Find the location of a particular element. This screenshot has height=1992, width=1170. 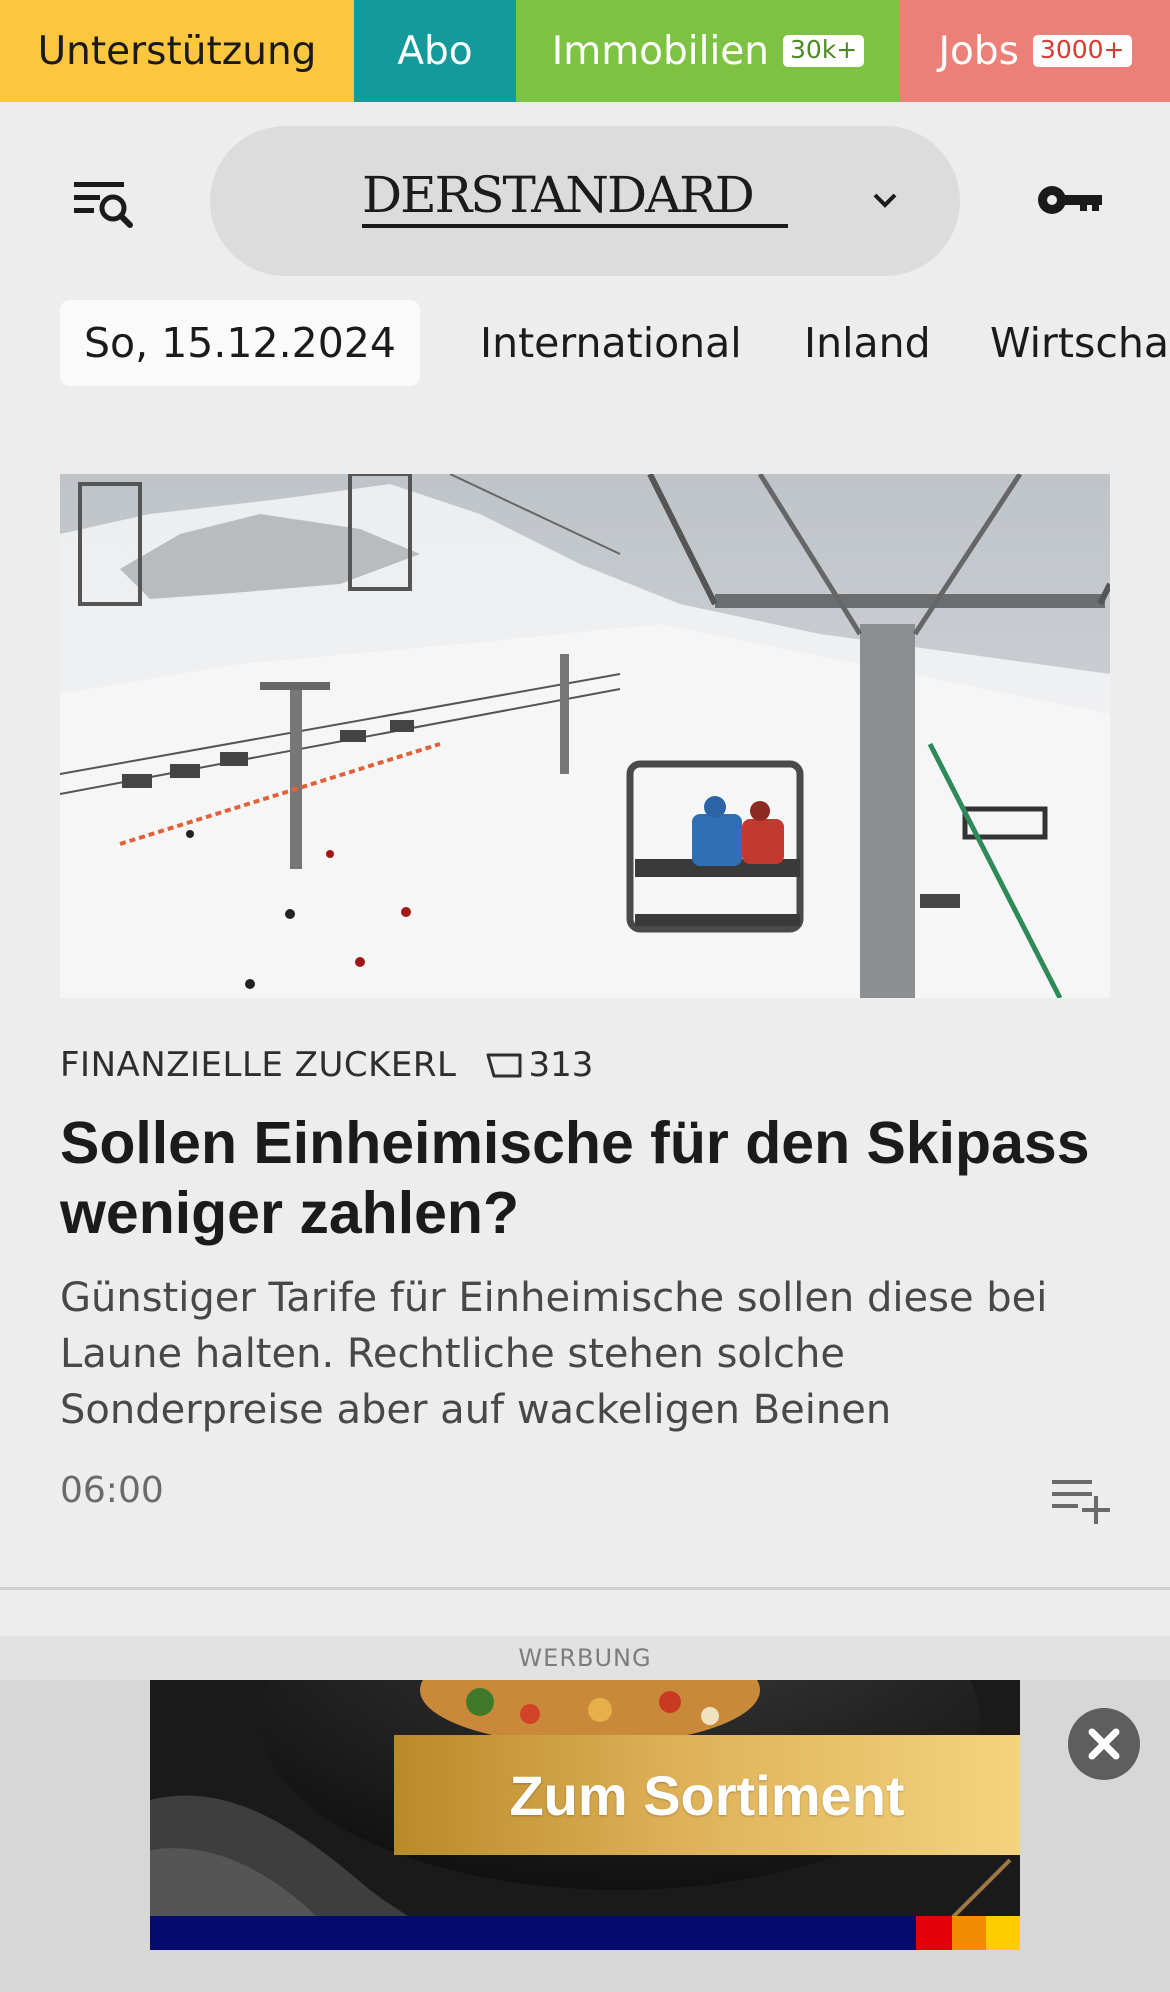

key-icon is located at coordinates (1070, 200).